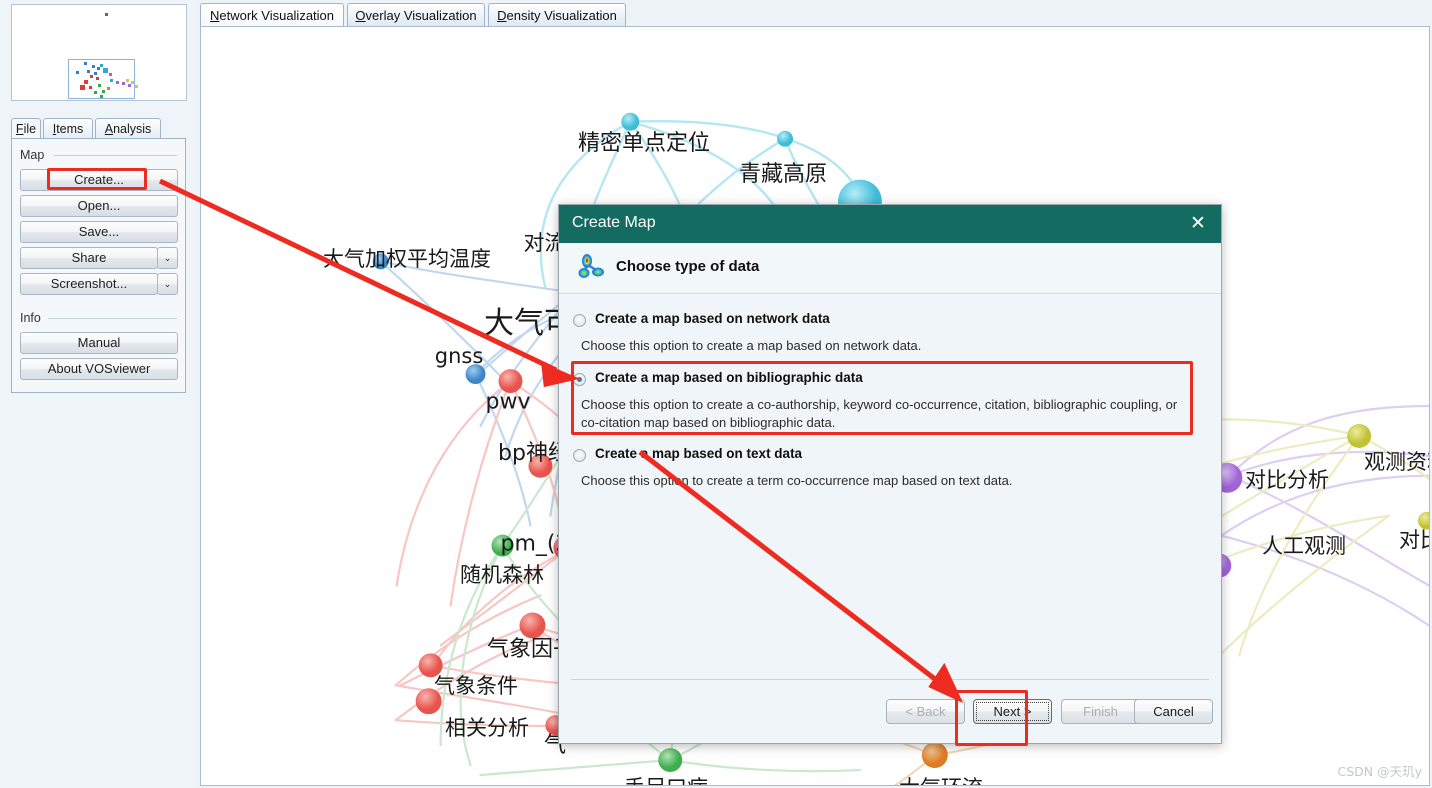 The width and height of the screenshot is (1432, 788). I want to click on watermark: CSDN @天玑y, so click(1379, 771).